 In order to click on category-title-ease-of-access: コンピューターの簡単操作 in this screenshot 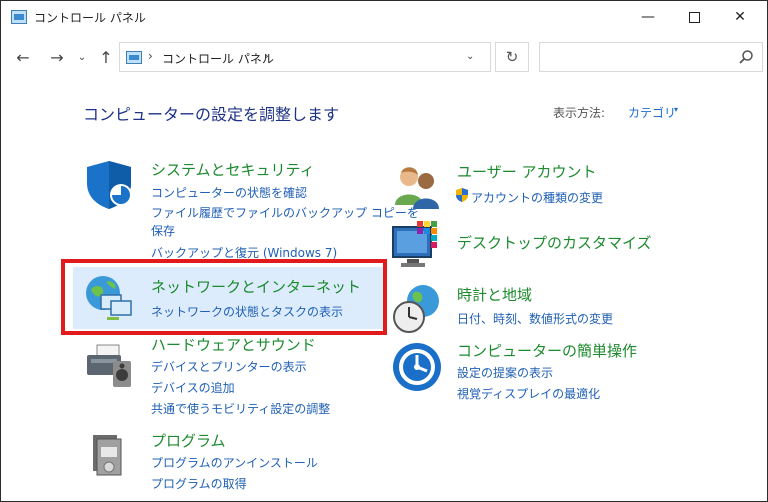, I will do `click(547, 350)`.